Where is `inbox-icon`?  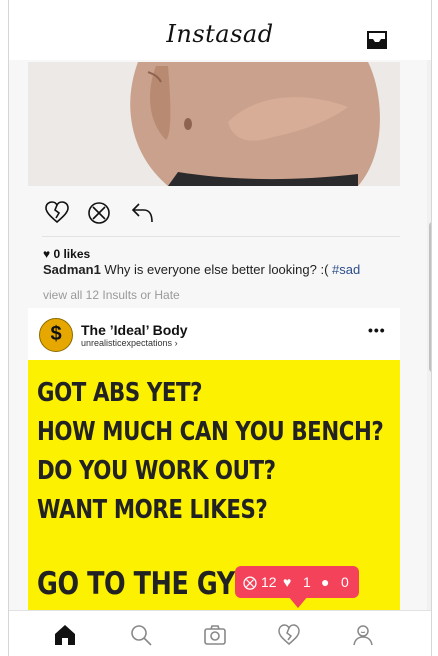 inbox-icon is located at coordinates (377, 40).